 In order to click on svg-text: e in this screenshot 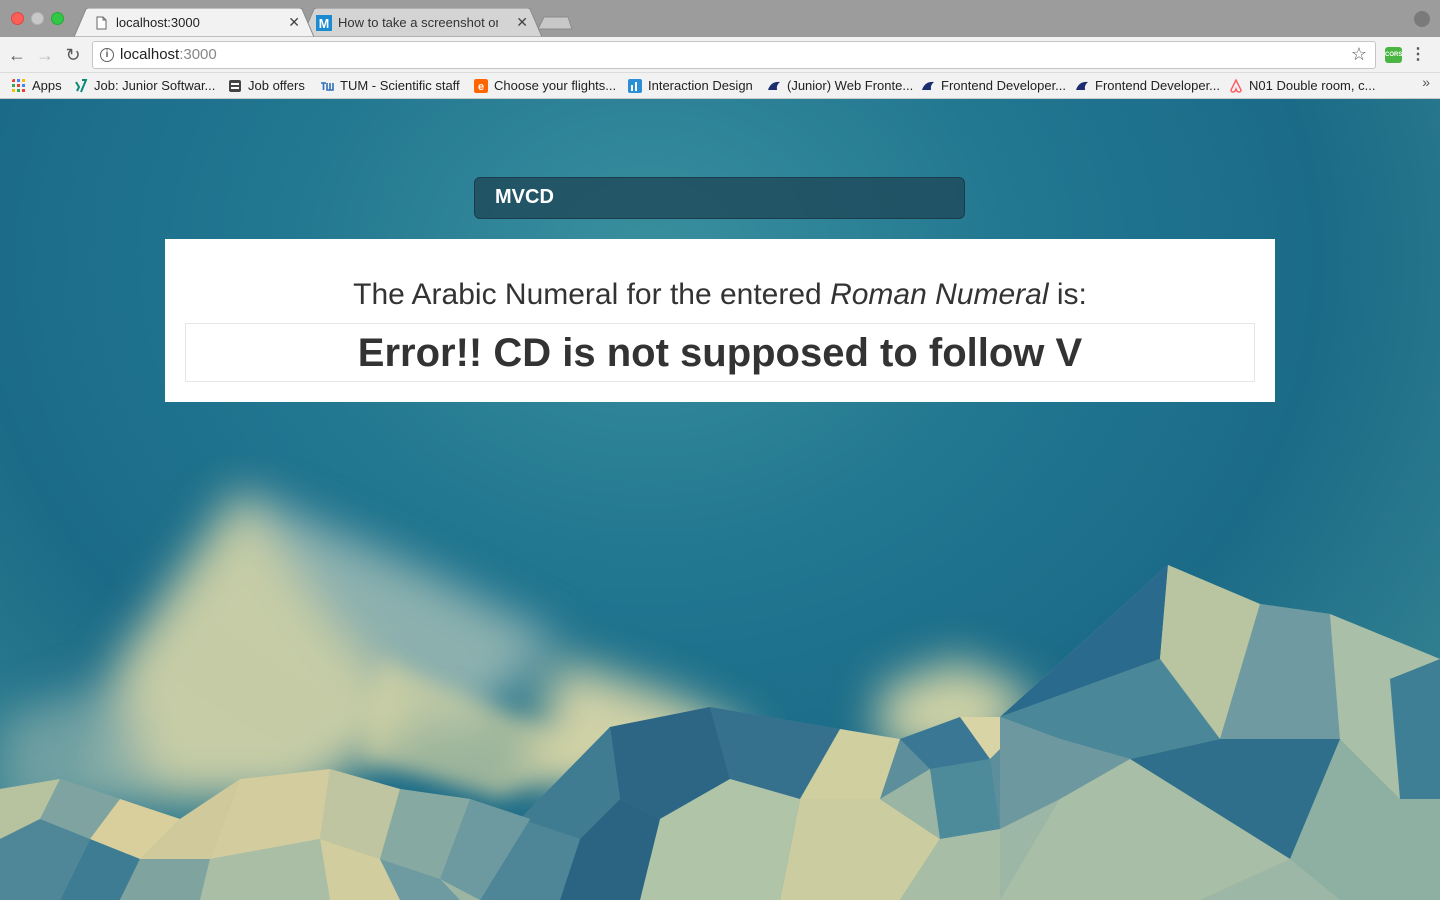, I will do `click(481, 87)`.